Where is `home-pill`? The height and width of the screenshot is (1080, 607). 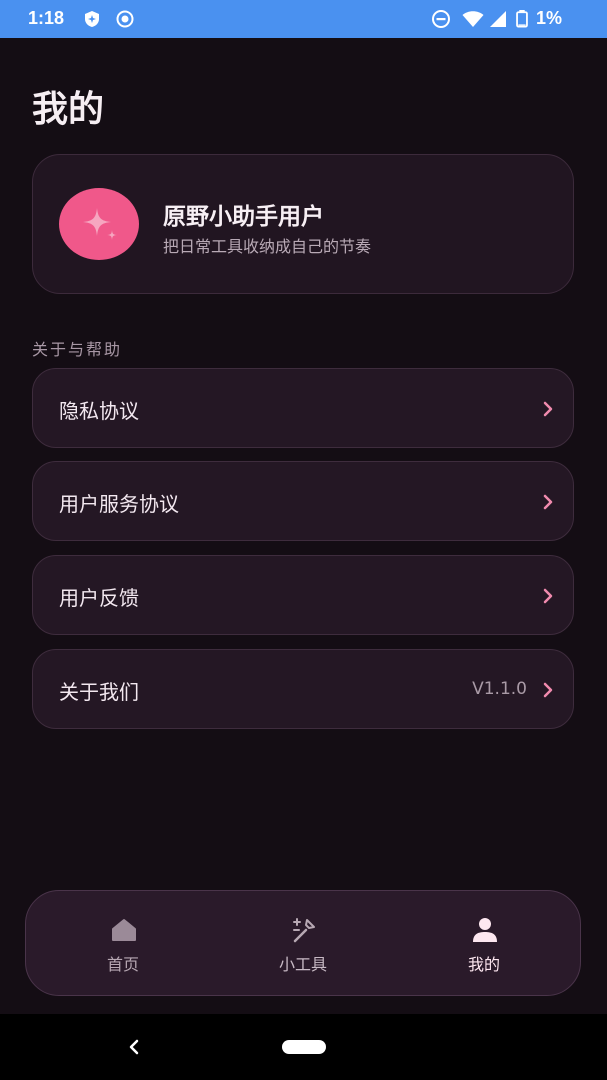
home-pill is located at coordinates (304, 1047).